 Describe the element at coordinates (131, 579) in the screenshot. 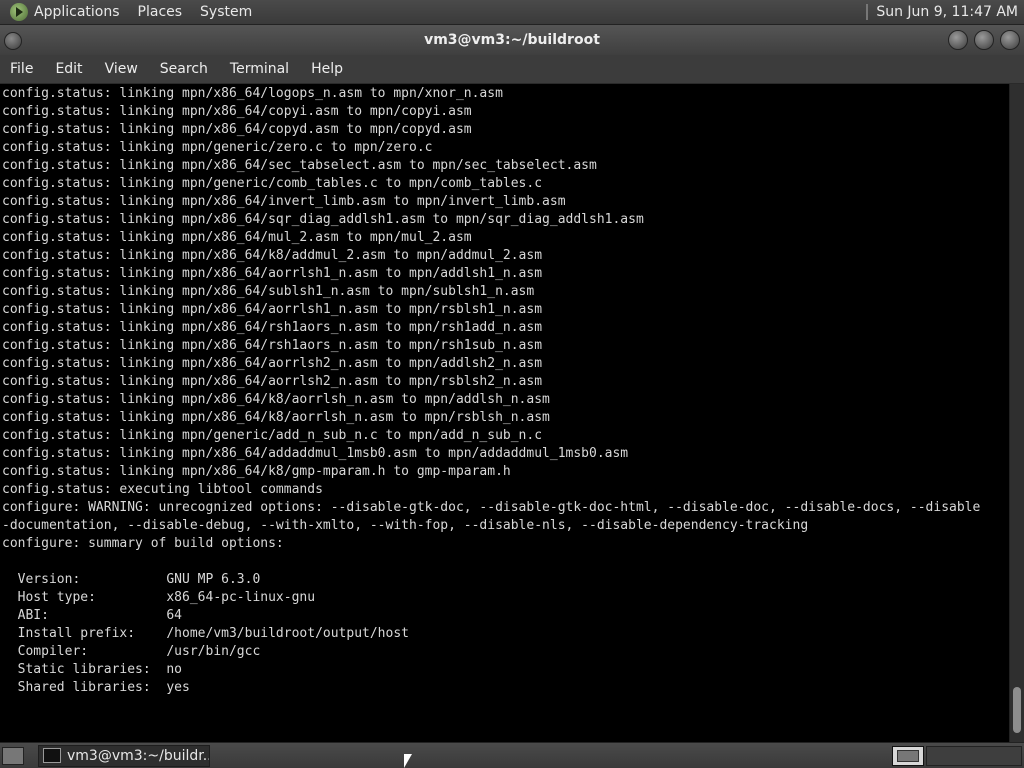

I see `terminal-line: Version: GNU MP 6.3.0` at that location.